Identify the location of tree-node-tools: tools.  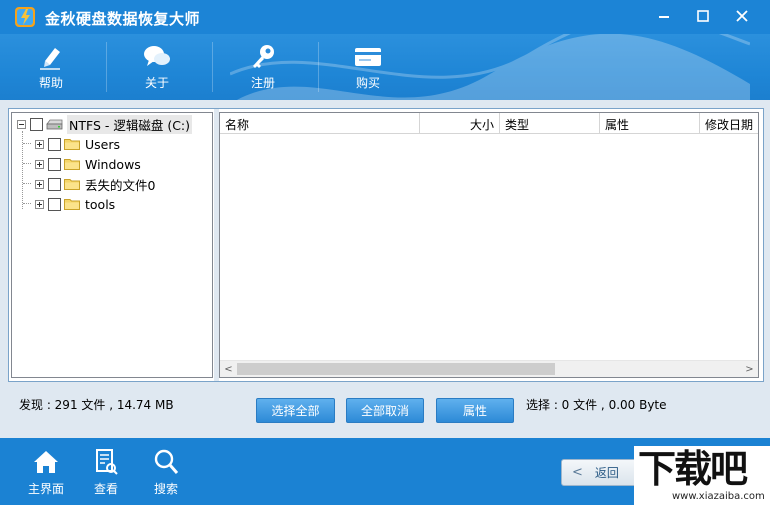
(75, 204).